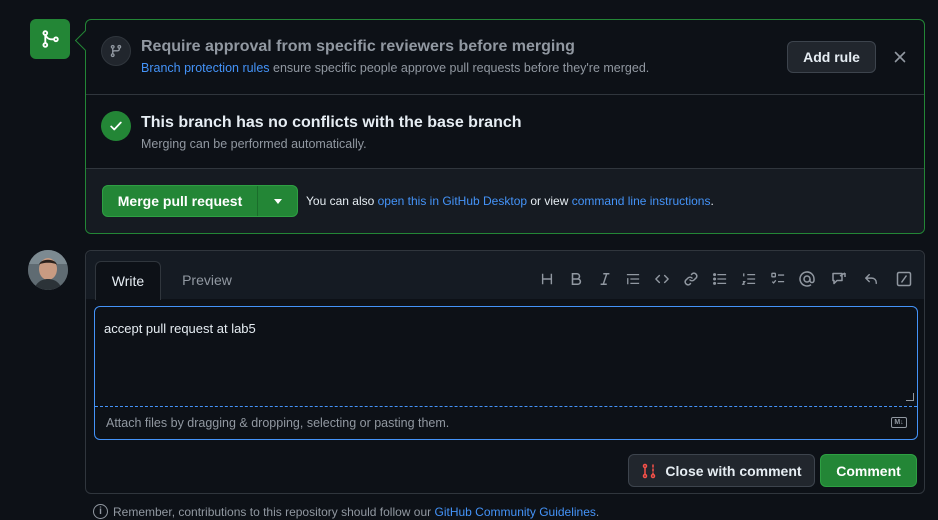  I want to click on merge-method-dropdown, so click(277, 201).